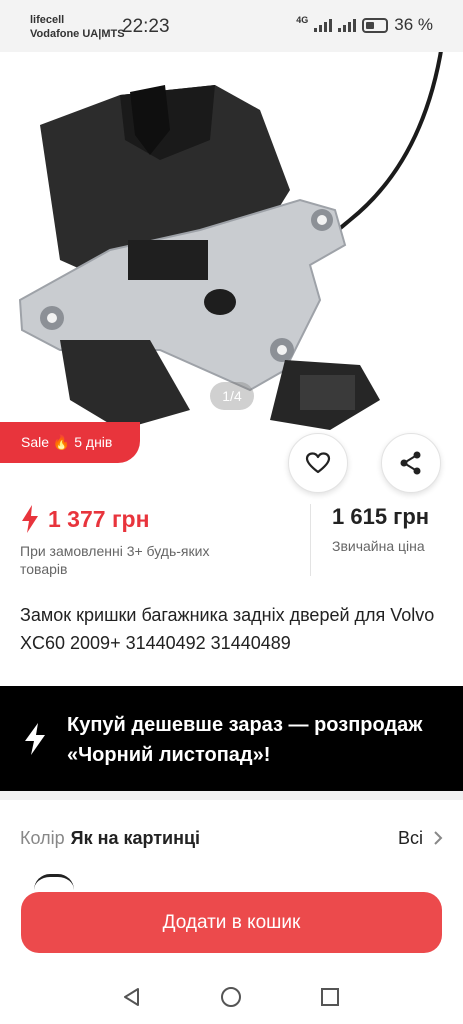 This screenshot has height=1024, width=463. What do you see at coordinates (146, 26) in the screenshot?
I see `status-time: 22:23` at bounding box center [146, 26].